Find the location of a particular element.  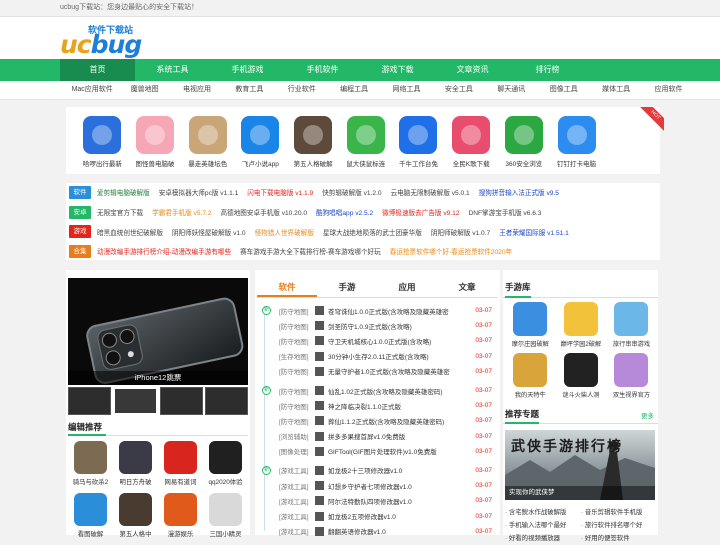

app-item: 暴走英雄坛色 is located at coordinates (207, 140).